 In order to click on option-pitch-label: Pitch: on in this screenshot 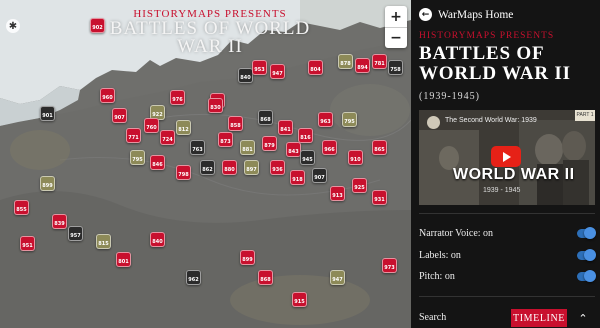, I will do `click(437, 276)`.